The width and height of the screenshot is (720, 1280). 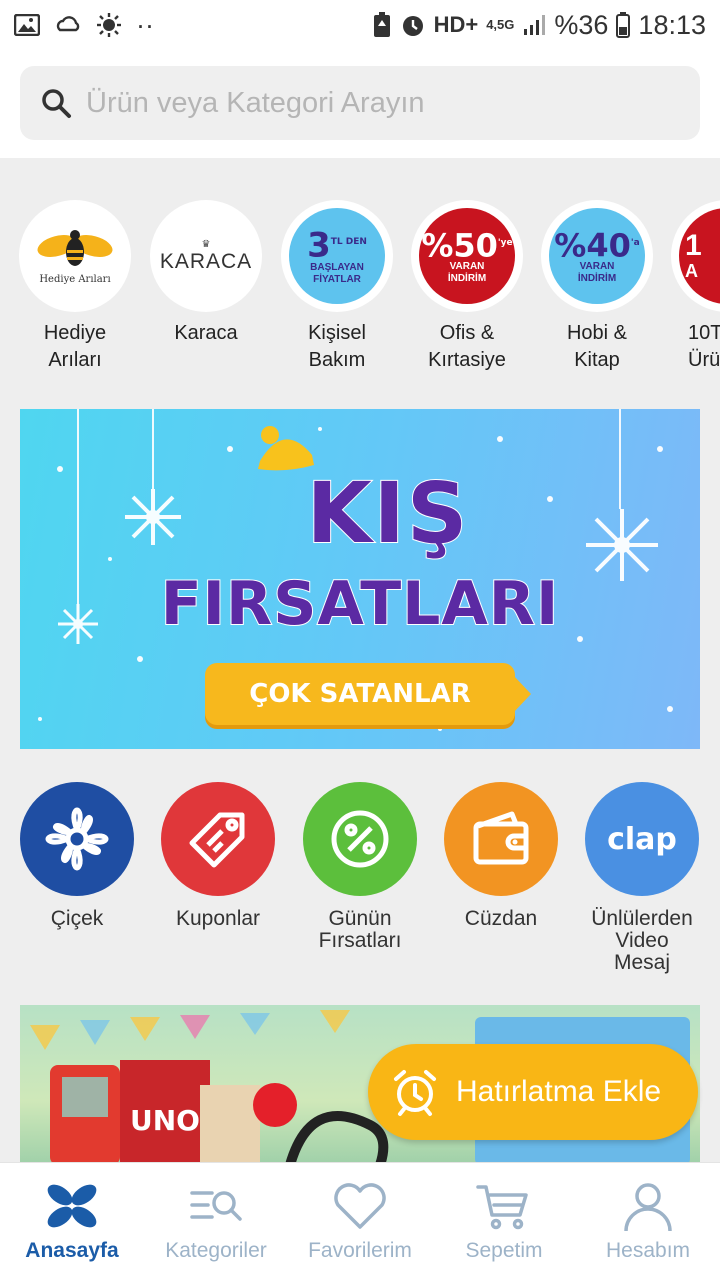 What do you see at coordinates (559, 1091) in the screenshot?
I see `add-reminder-label: Hatırlatma Ekle` at bounding box center [559, 1091].